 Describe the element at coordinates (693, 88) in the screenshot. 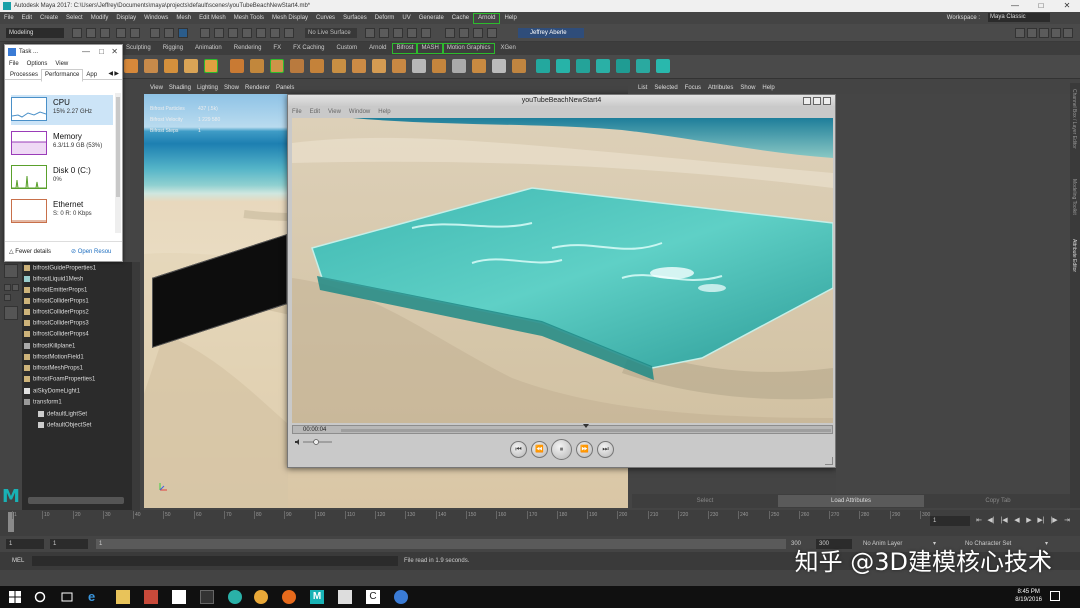

I see `ae-menu-focus: Focus` at that location.